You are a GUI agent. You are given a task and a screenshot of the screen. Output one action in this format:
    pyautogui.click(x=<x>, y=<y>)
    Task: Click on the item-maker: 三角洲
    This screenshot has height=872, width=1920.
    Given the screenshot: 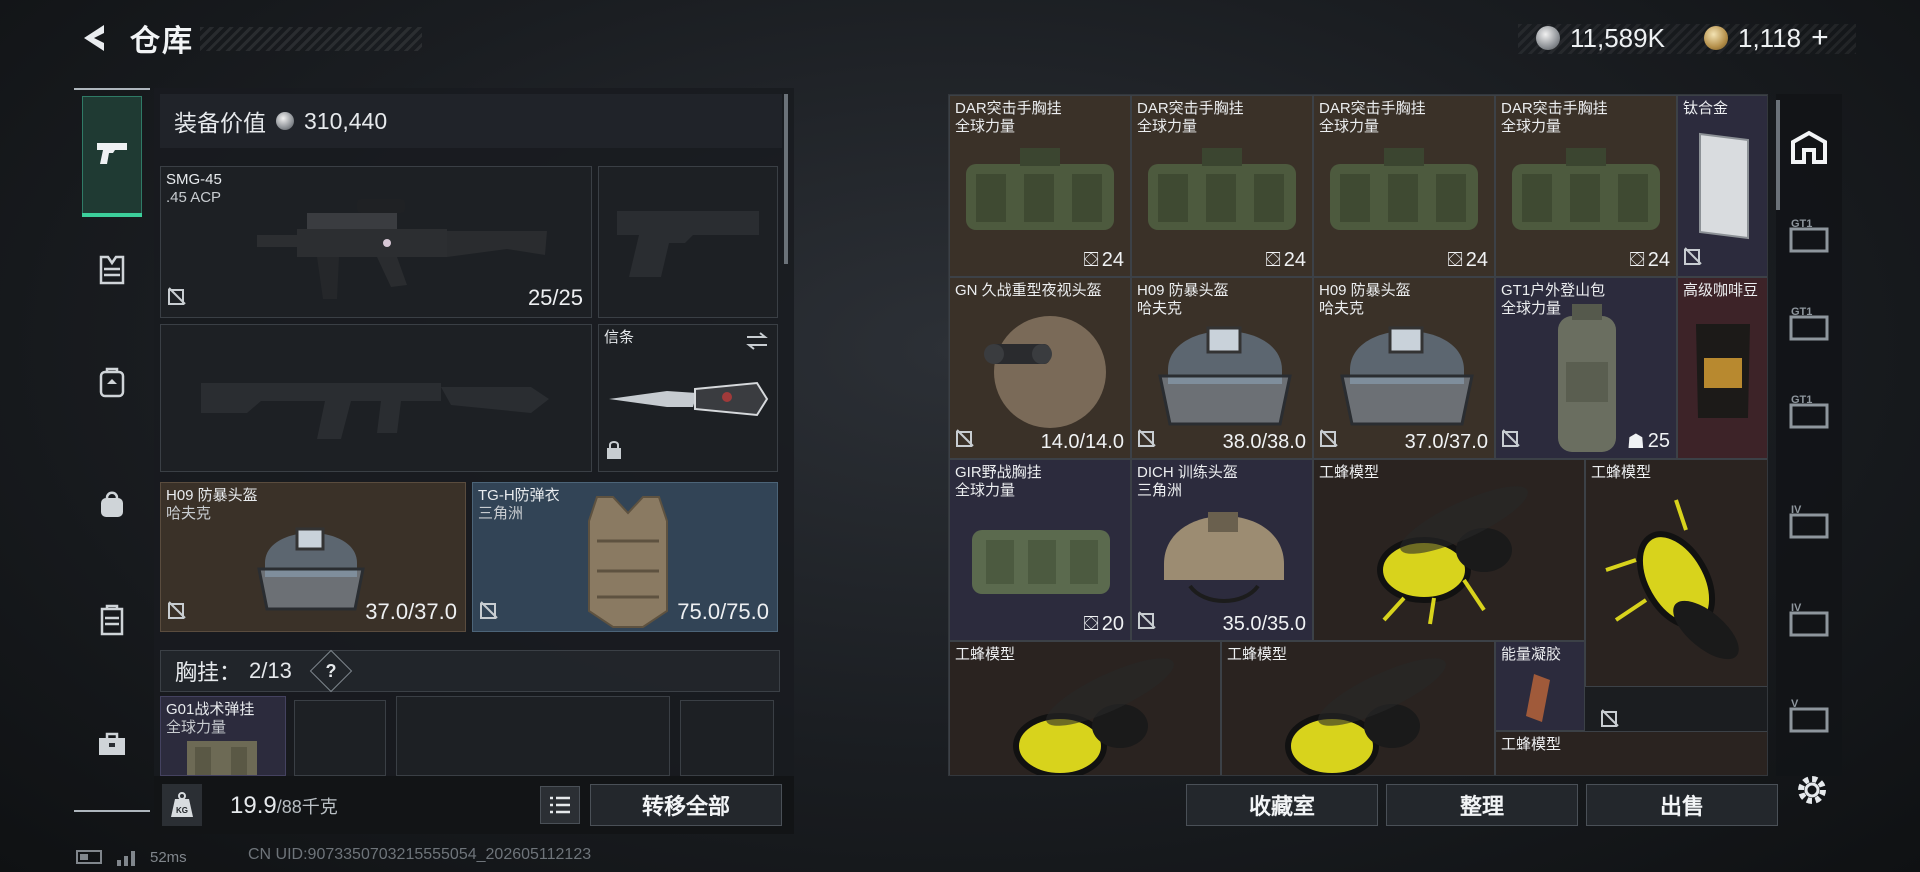 What is the action you would take?
    pyautogui.click(x=501, y=513)
    